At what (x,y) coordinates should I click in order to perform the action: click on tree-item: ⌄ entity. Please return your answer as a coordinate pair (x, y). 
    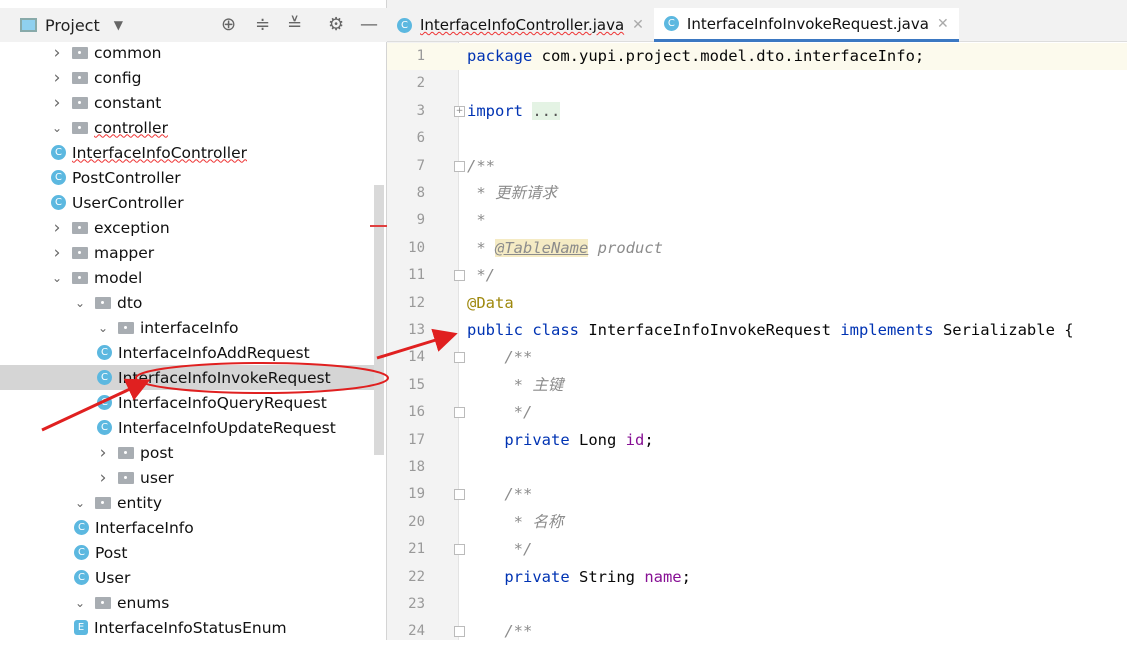
    Looking at the image, I should click on (193, 502).